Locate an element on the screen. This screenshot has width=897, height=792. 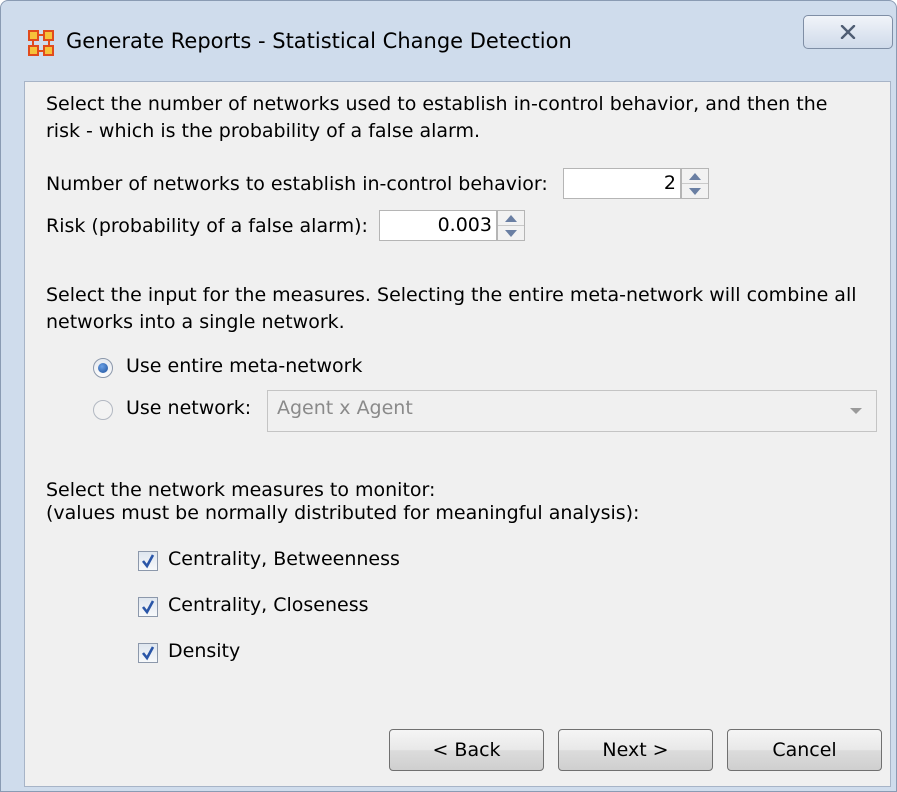
network-select-value: Agent x Agent is located at coordinates (345, 408).